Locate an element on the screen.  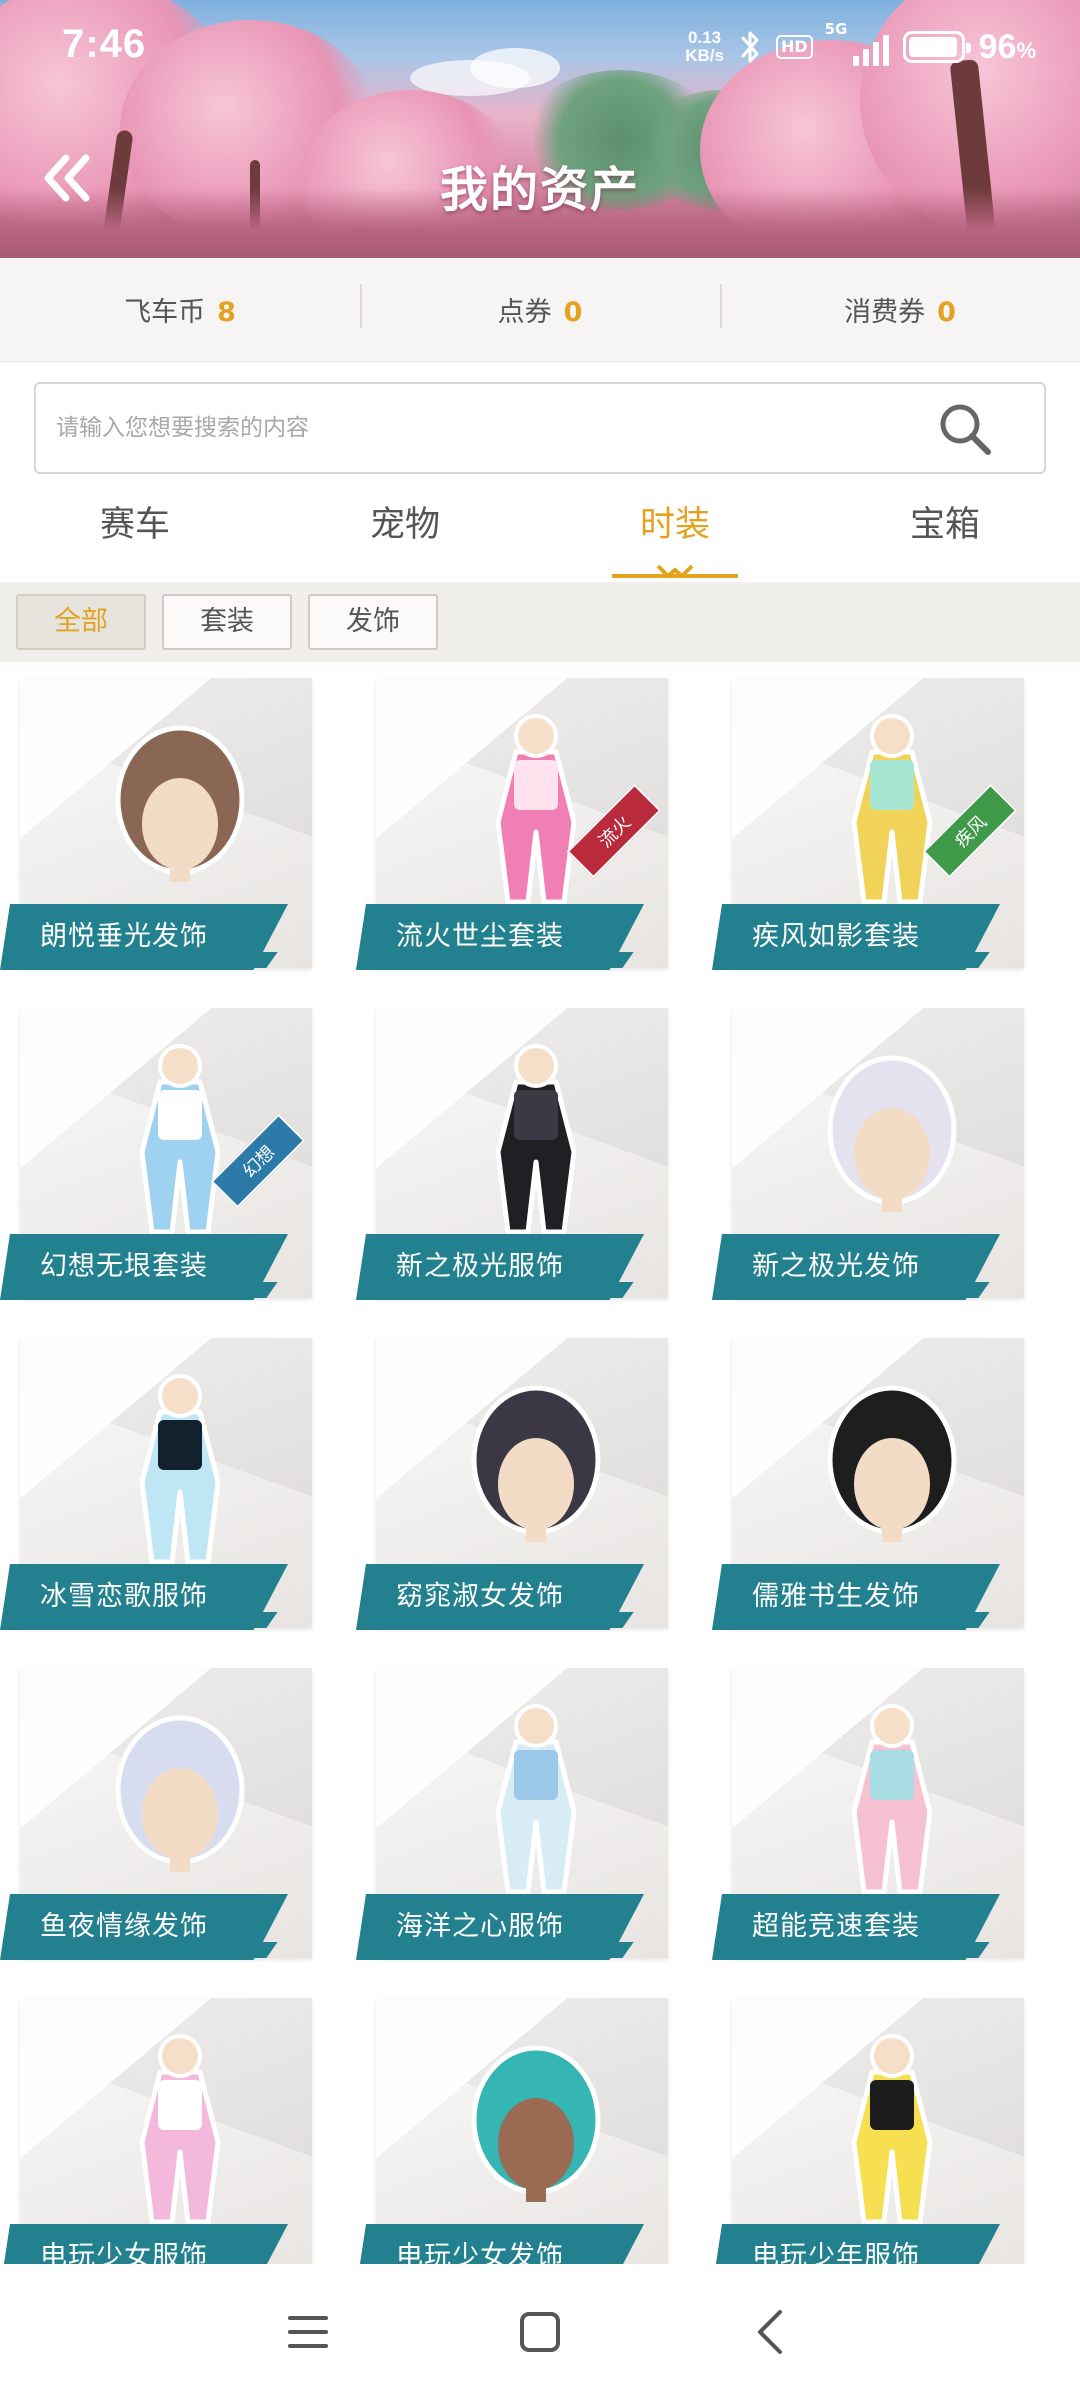
signal-icon: 5G is located at coordinates (857, 43).